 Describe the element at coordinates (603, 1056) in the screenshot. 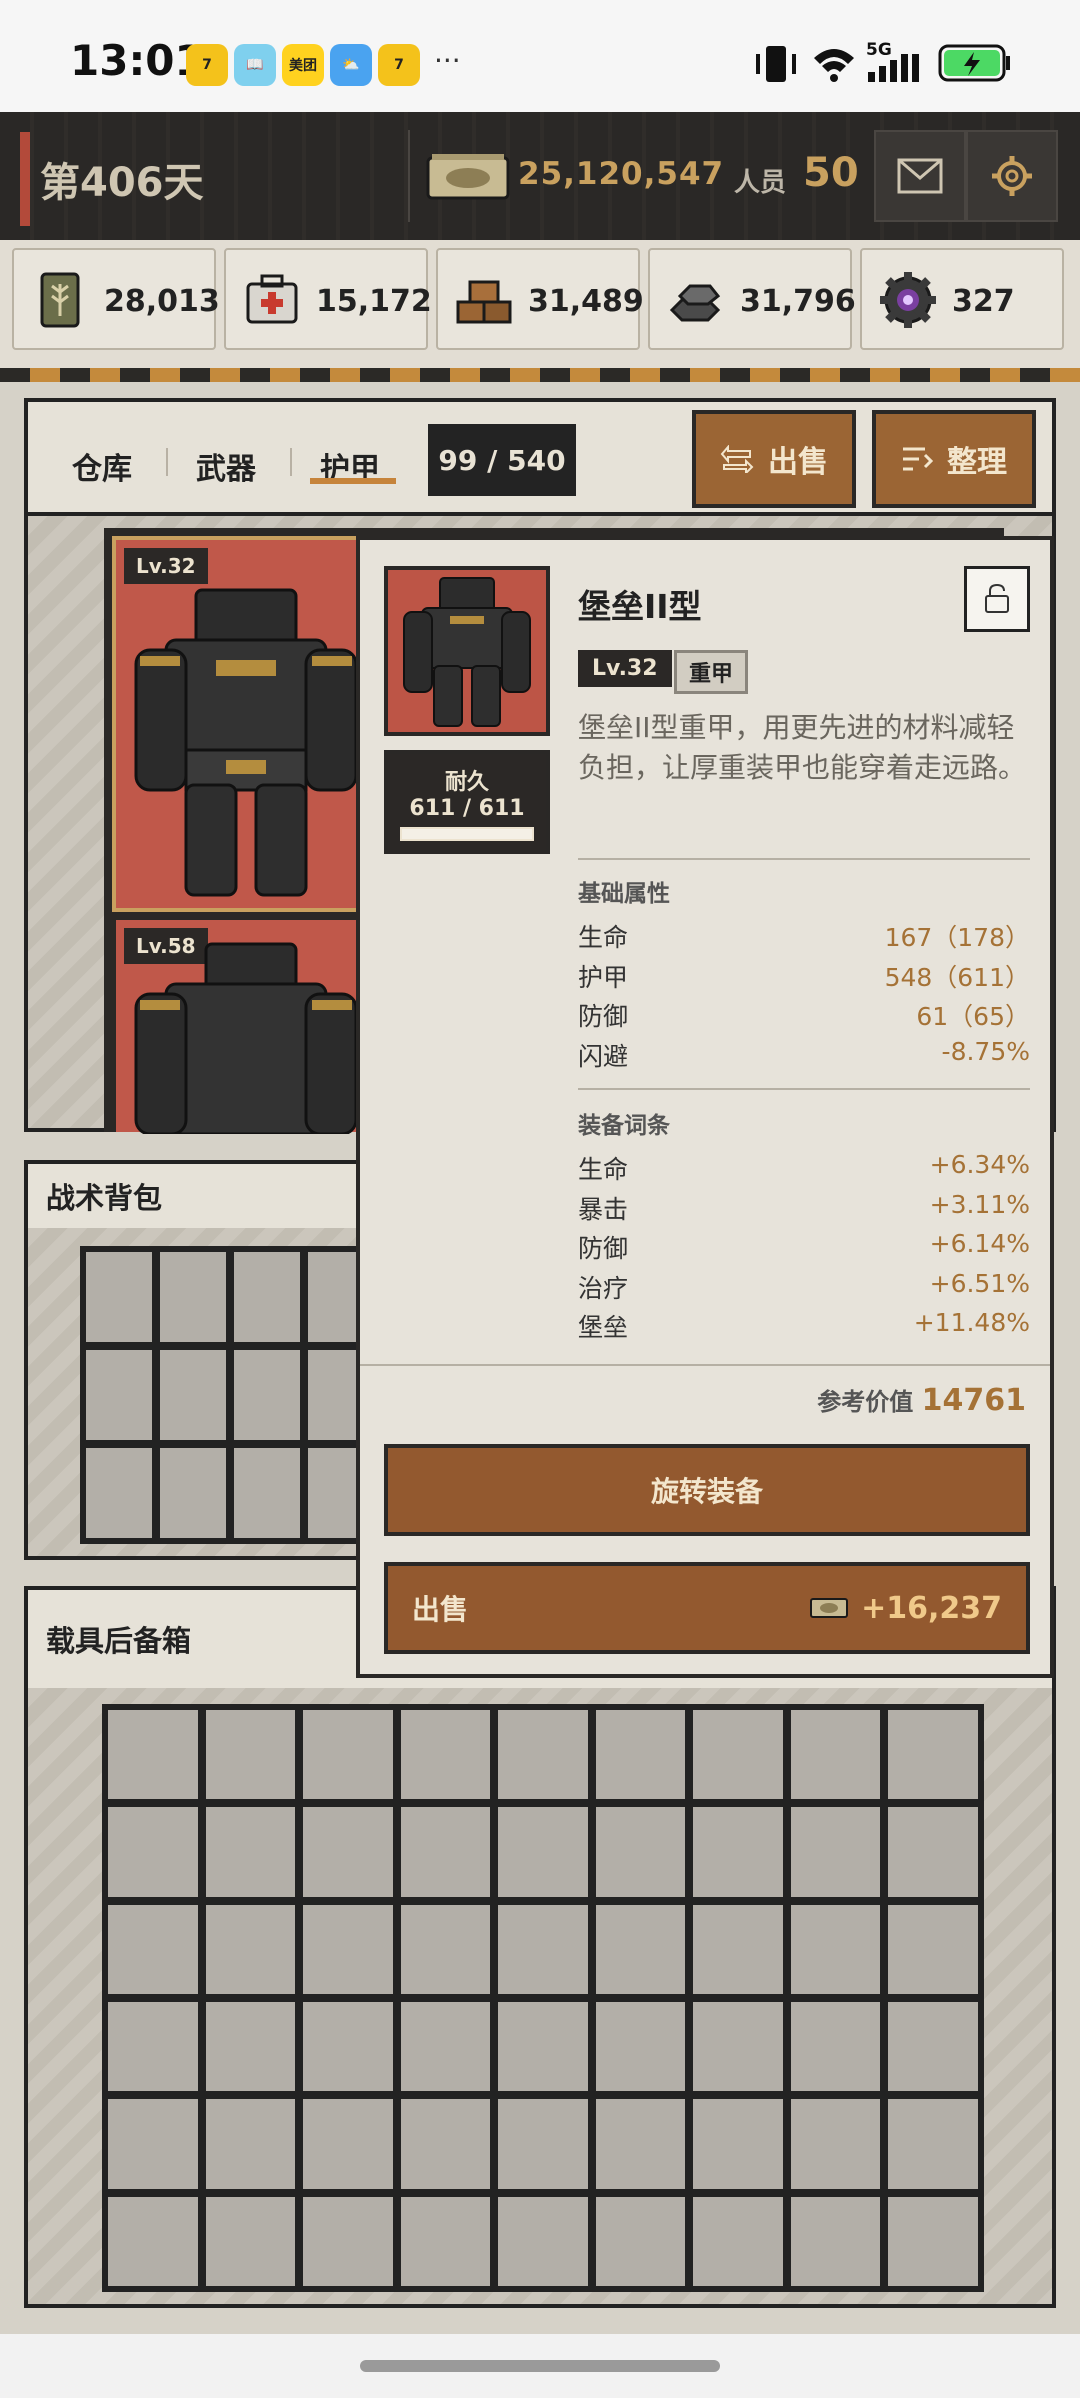

I see `stat-name: 闪避` at that location.